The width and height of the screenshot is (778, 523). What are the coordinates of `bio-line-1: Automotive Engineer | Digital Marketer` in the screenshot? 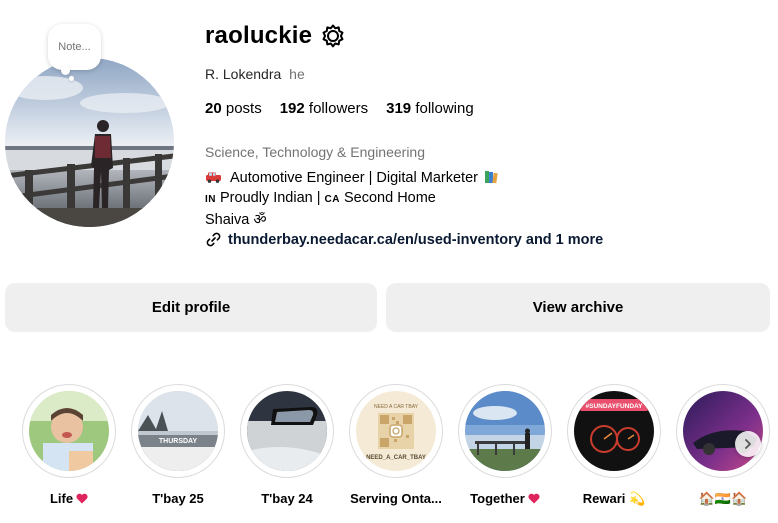 It's located at (352, 178).